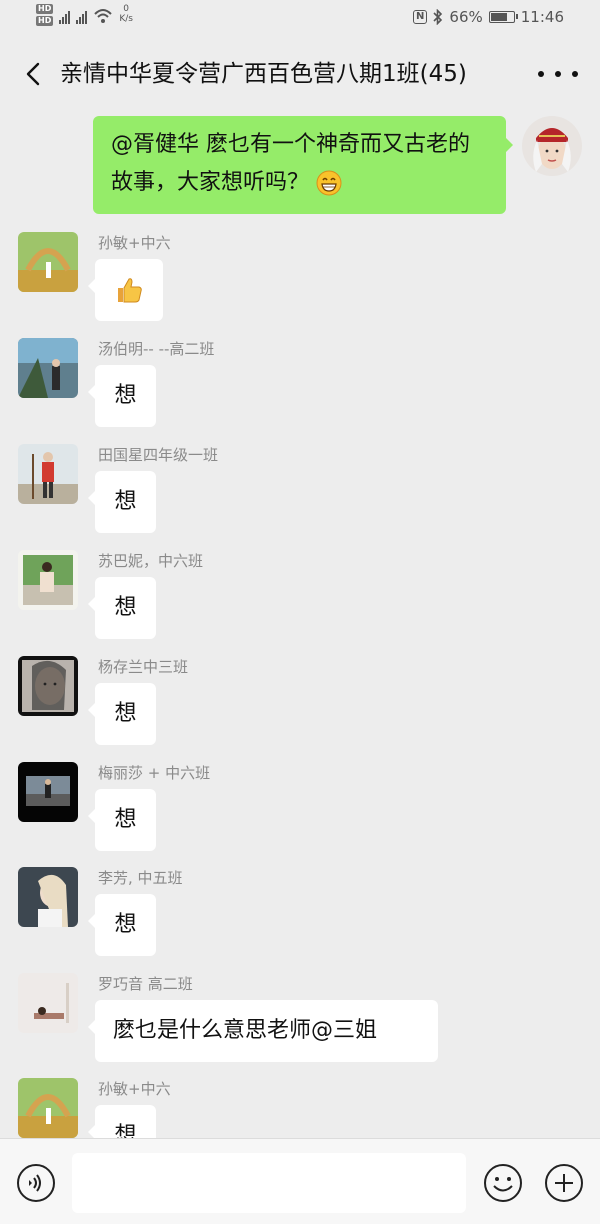 The width and height of the screenshot is (600, 1224). Describe the element at coordinates (36, 1183) in the screenshot. I see `voice-icon` at that location.